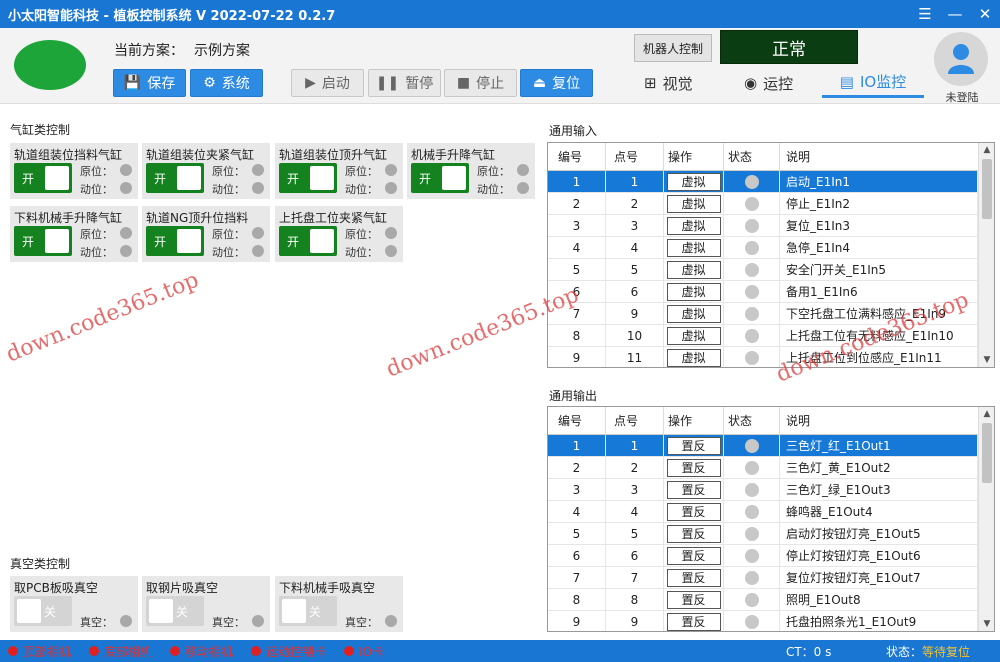 The image size is (1000, 662). I want to click on table-row: 3 3 虚拟 复位_E1In3, so click(763, 226).